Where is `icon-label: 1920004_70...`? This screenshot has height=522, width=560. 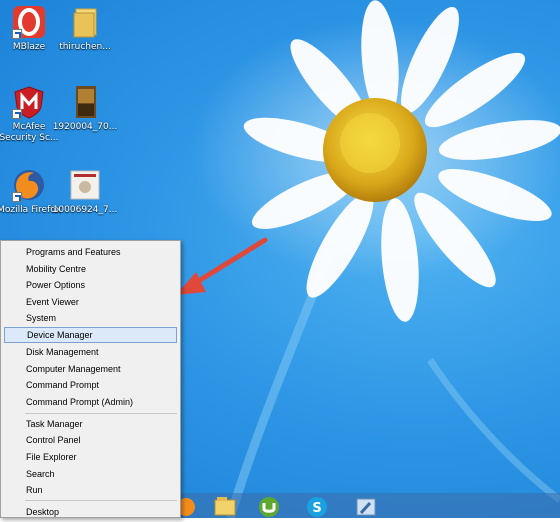 icon-label: 1920004_70... is located at coordinates (85, 127).